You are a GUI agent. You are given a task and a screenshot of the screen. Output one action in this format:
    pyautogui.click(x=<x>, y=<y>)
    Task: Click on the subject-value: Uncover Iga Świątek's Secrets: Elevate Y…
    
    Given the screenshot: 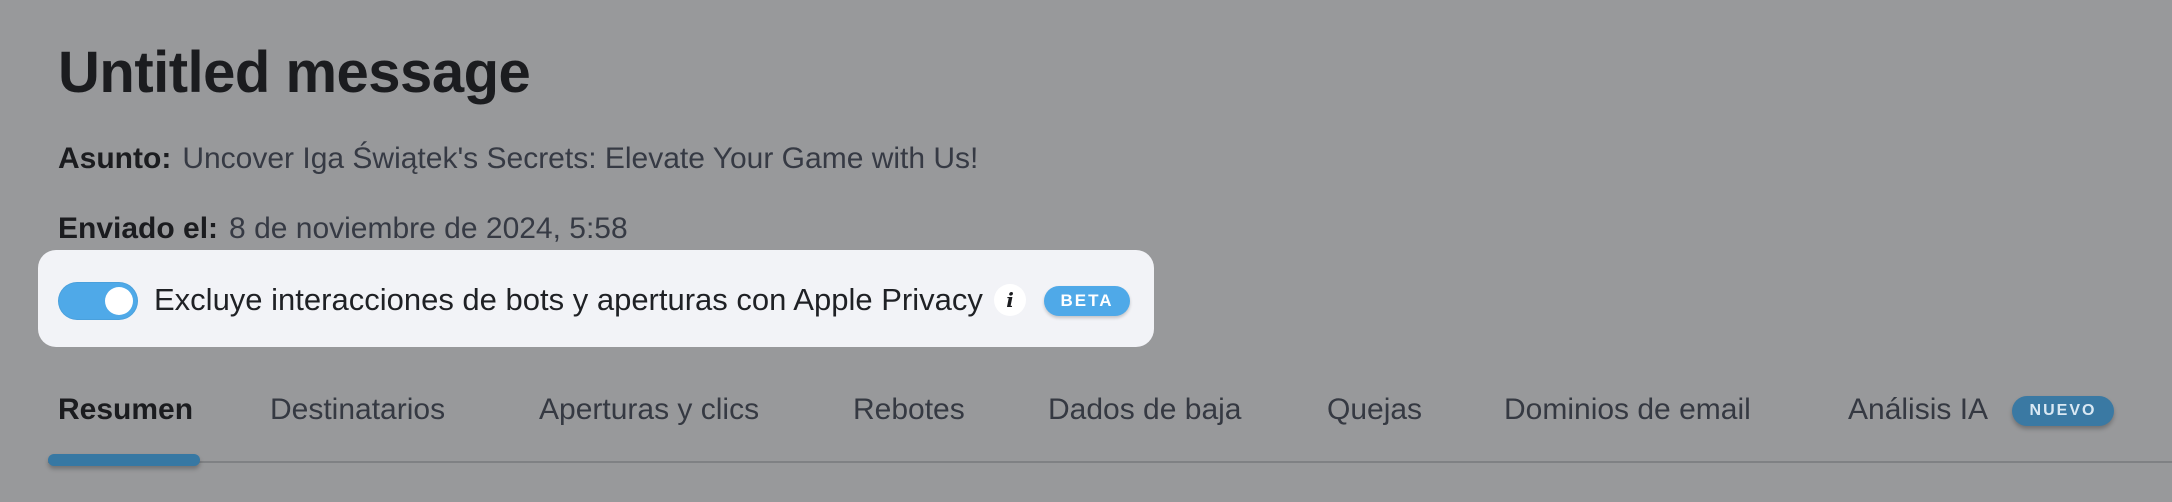 What is the action you would take?
    pyautogui.click(x=580, y=158)
    